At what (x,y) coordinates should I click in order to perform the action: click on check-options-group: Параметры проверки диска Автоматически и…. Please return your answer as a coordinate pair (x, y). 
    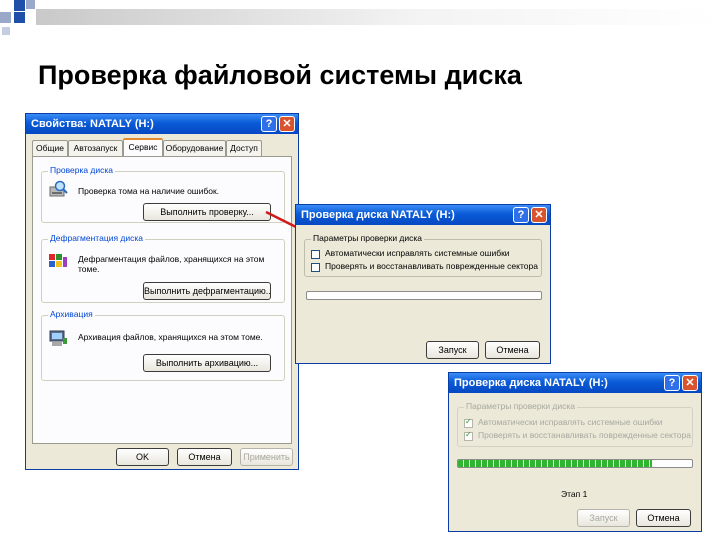
    Looking at the image, I should click on (423, 255).